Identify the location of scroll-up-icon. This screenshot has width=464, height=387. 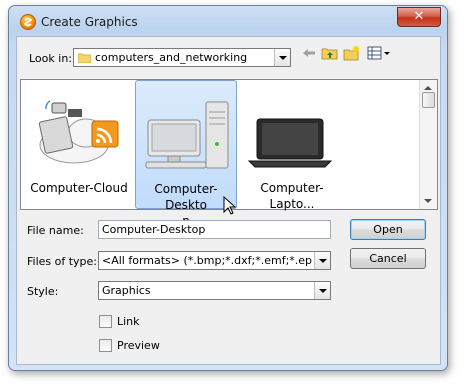
(428, 88).